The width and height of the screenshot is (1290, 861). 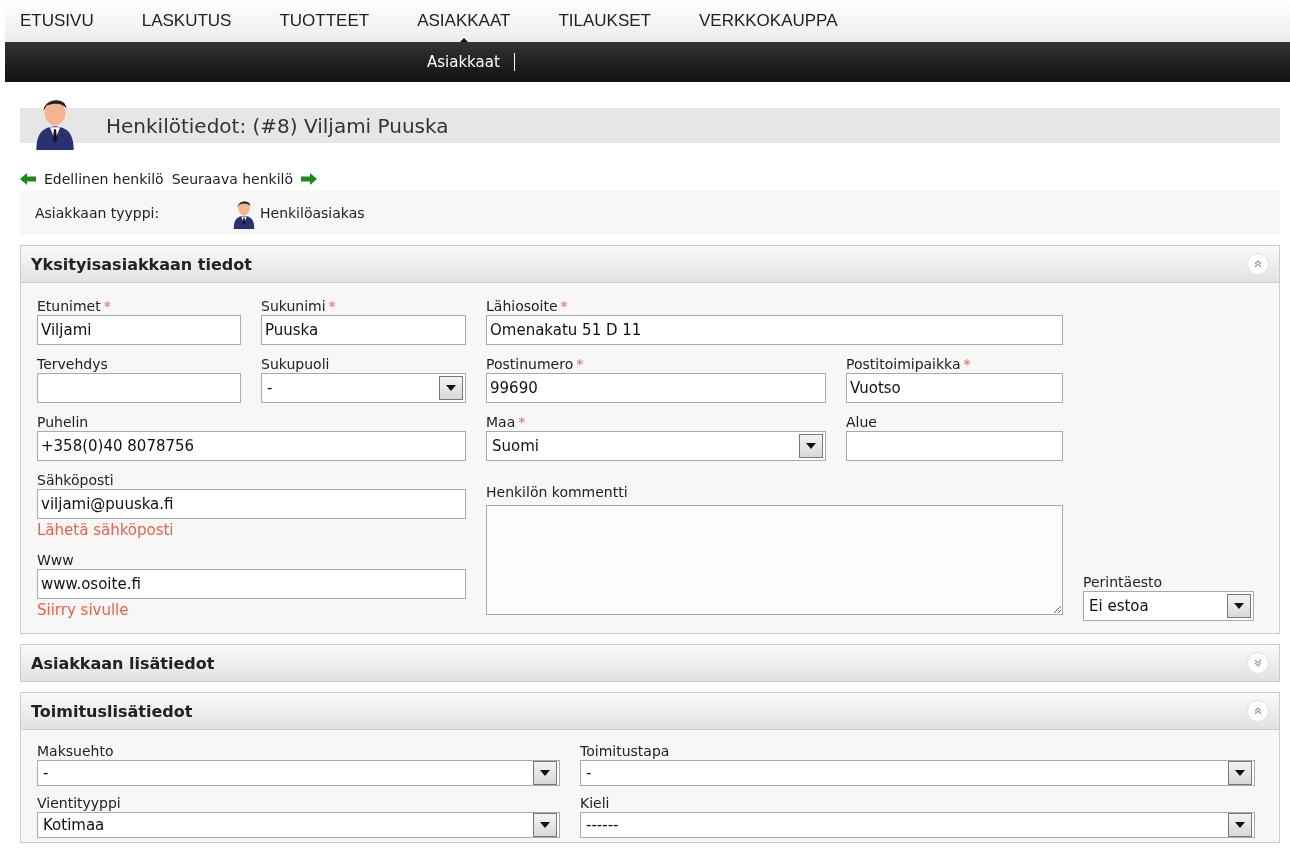 I want to click on text-field: +358(0)40 8078756, so click(x=251, y=446).